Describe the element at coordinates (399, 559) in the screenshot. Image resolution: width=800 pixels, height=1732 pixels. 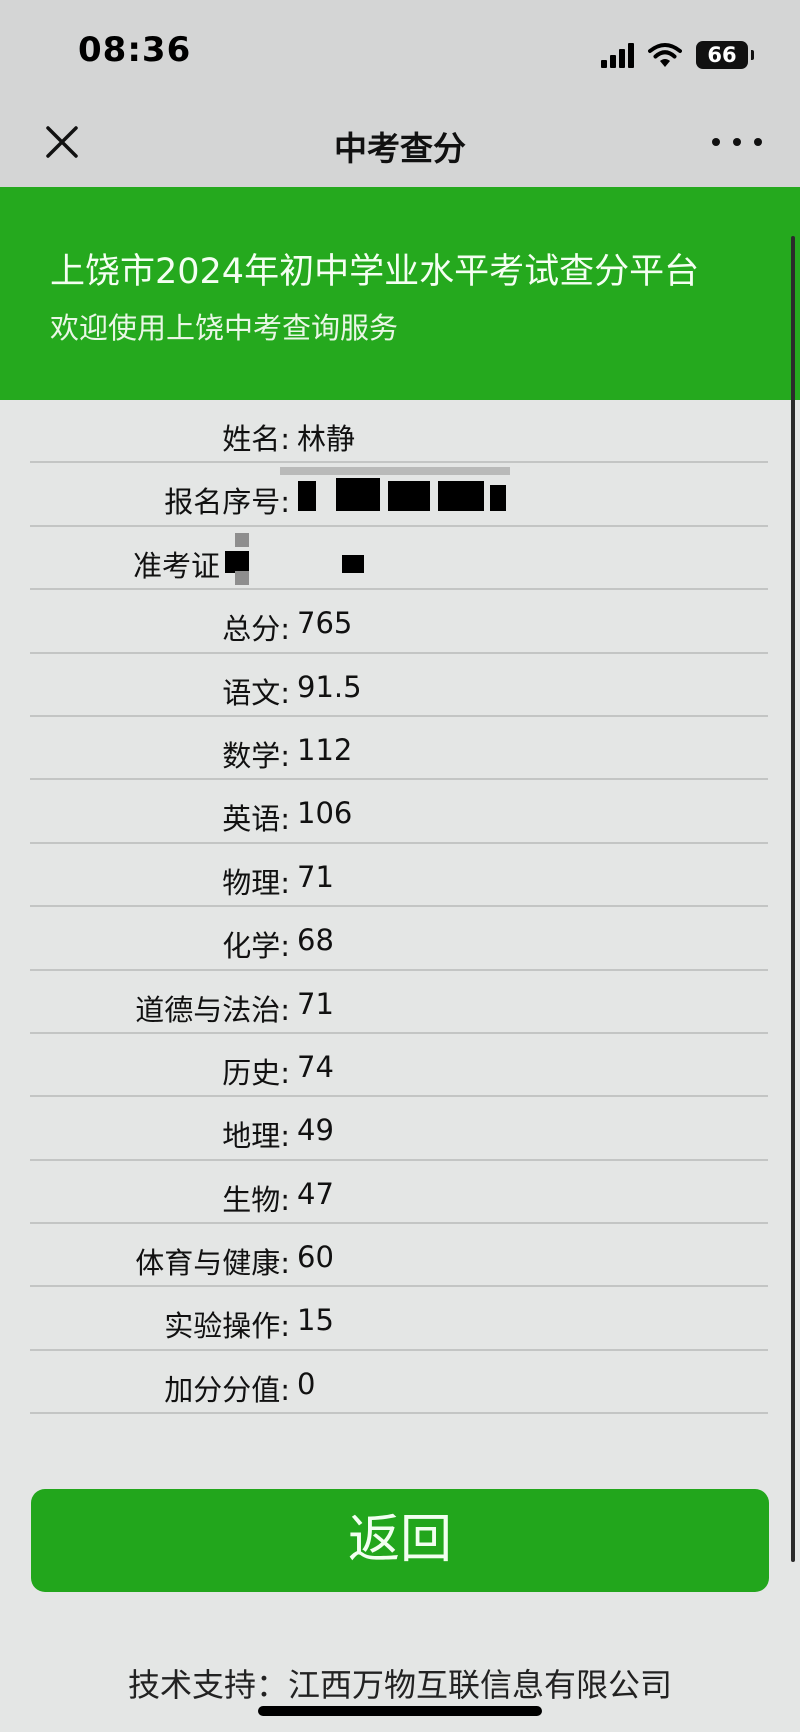
I see `table-row: 准考证` at that location.